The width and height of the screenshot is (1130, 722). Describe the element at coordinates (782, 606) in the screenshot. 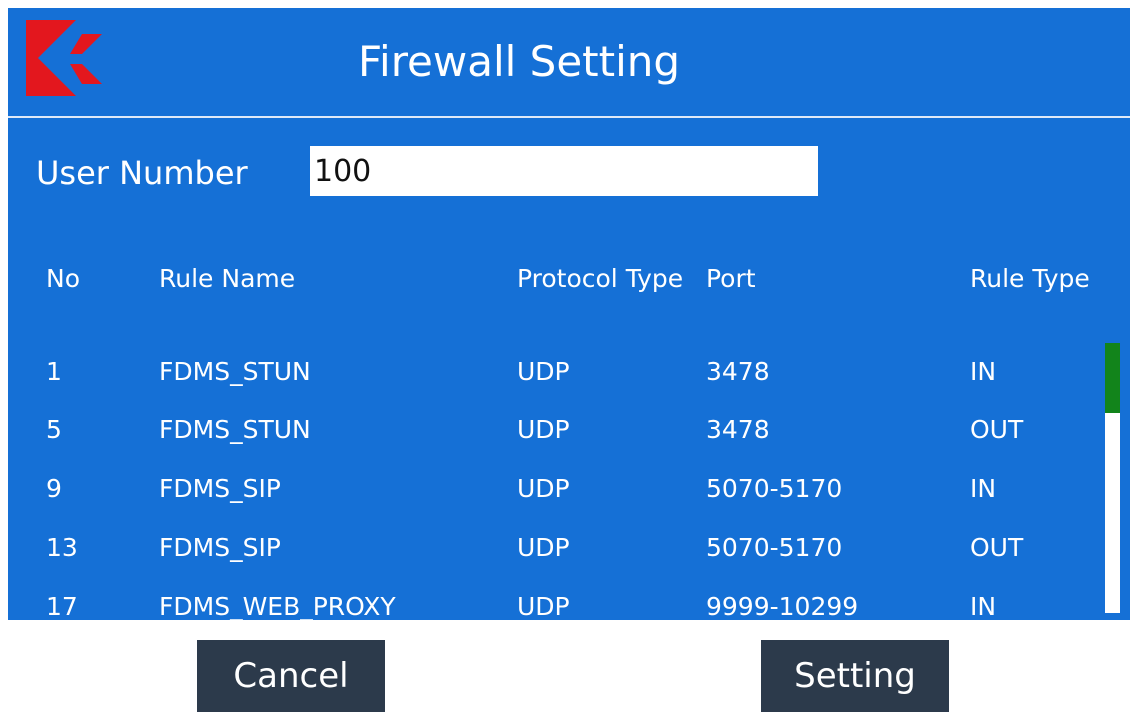

I see `rule-port: 9999-10299` at that location.